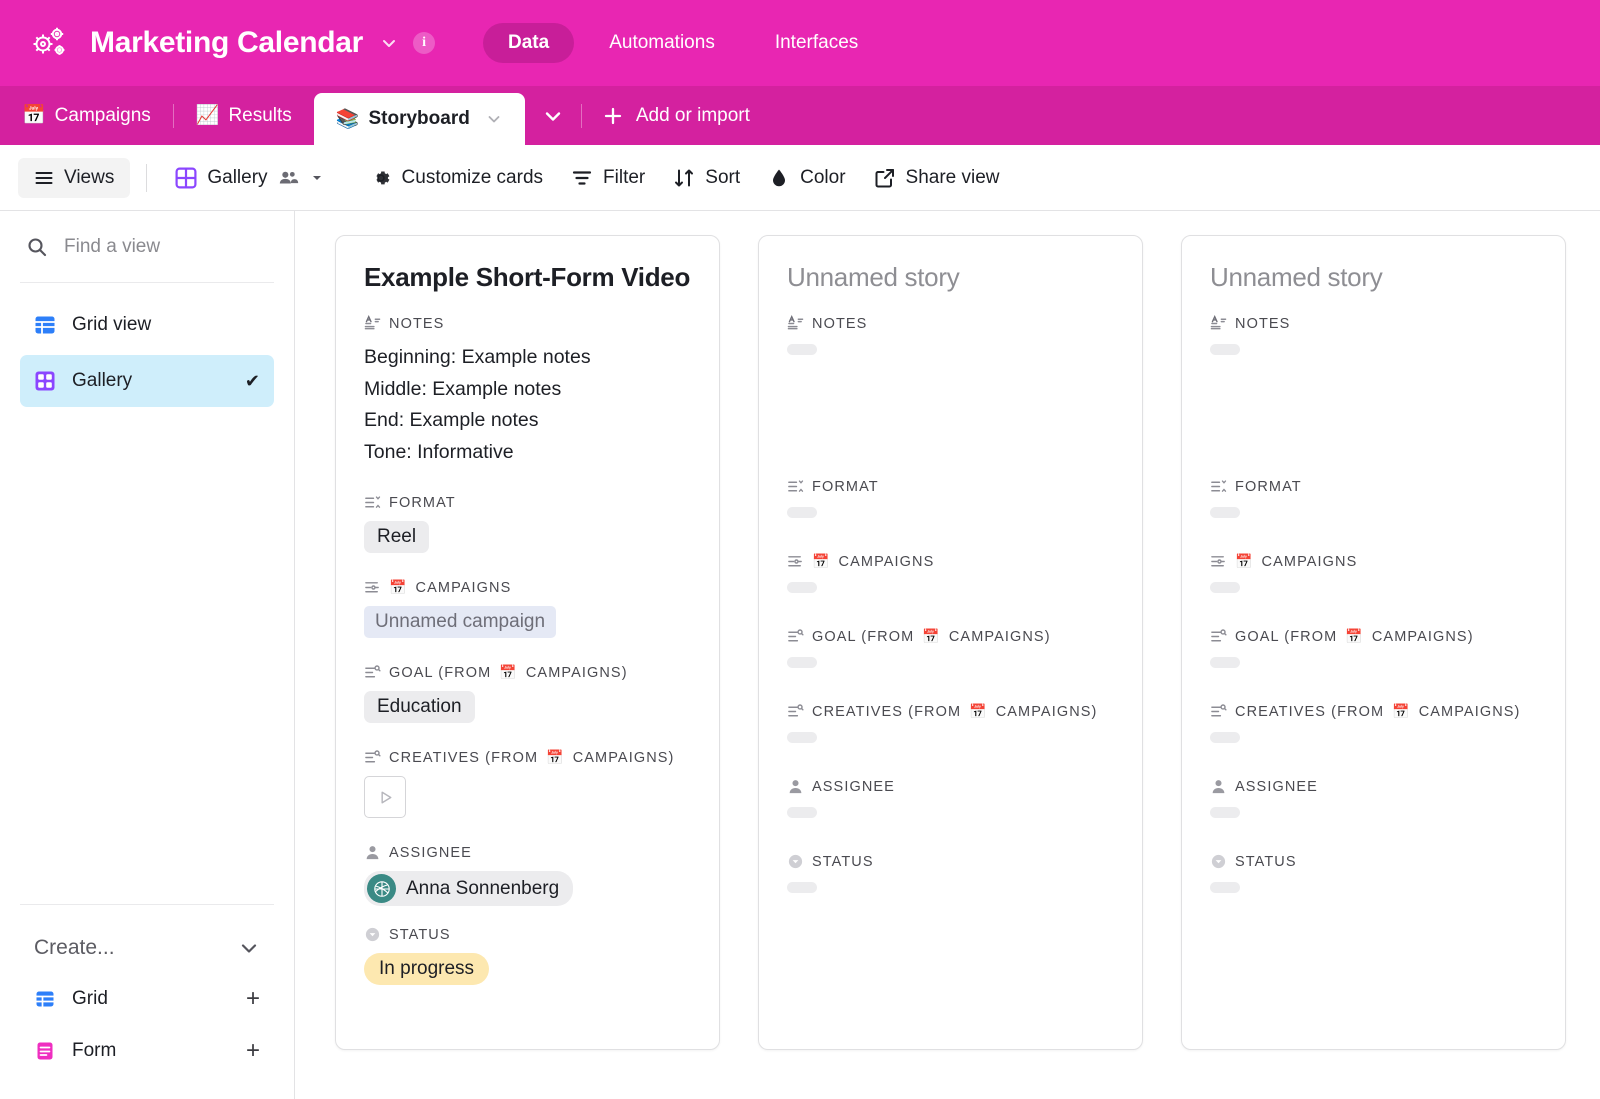 This screenshot has width=1600, height=1099. What do you see at coordinates (950, 514) in the screenshot?
I see `format-placeholder` at bounding box center [950, 514].